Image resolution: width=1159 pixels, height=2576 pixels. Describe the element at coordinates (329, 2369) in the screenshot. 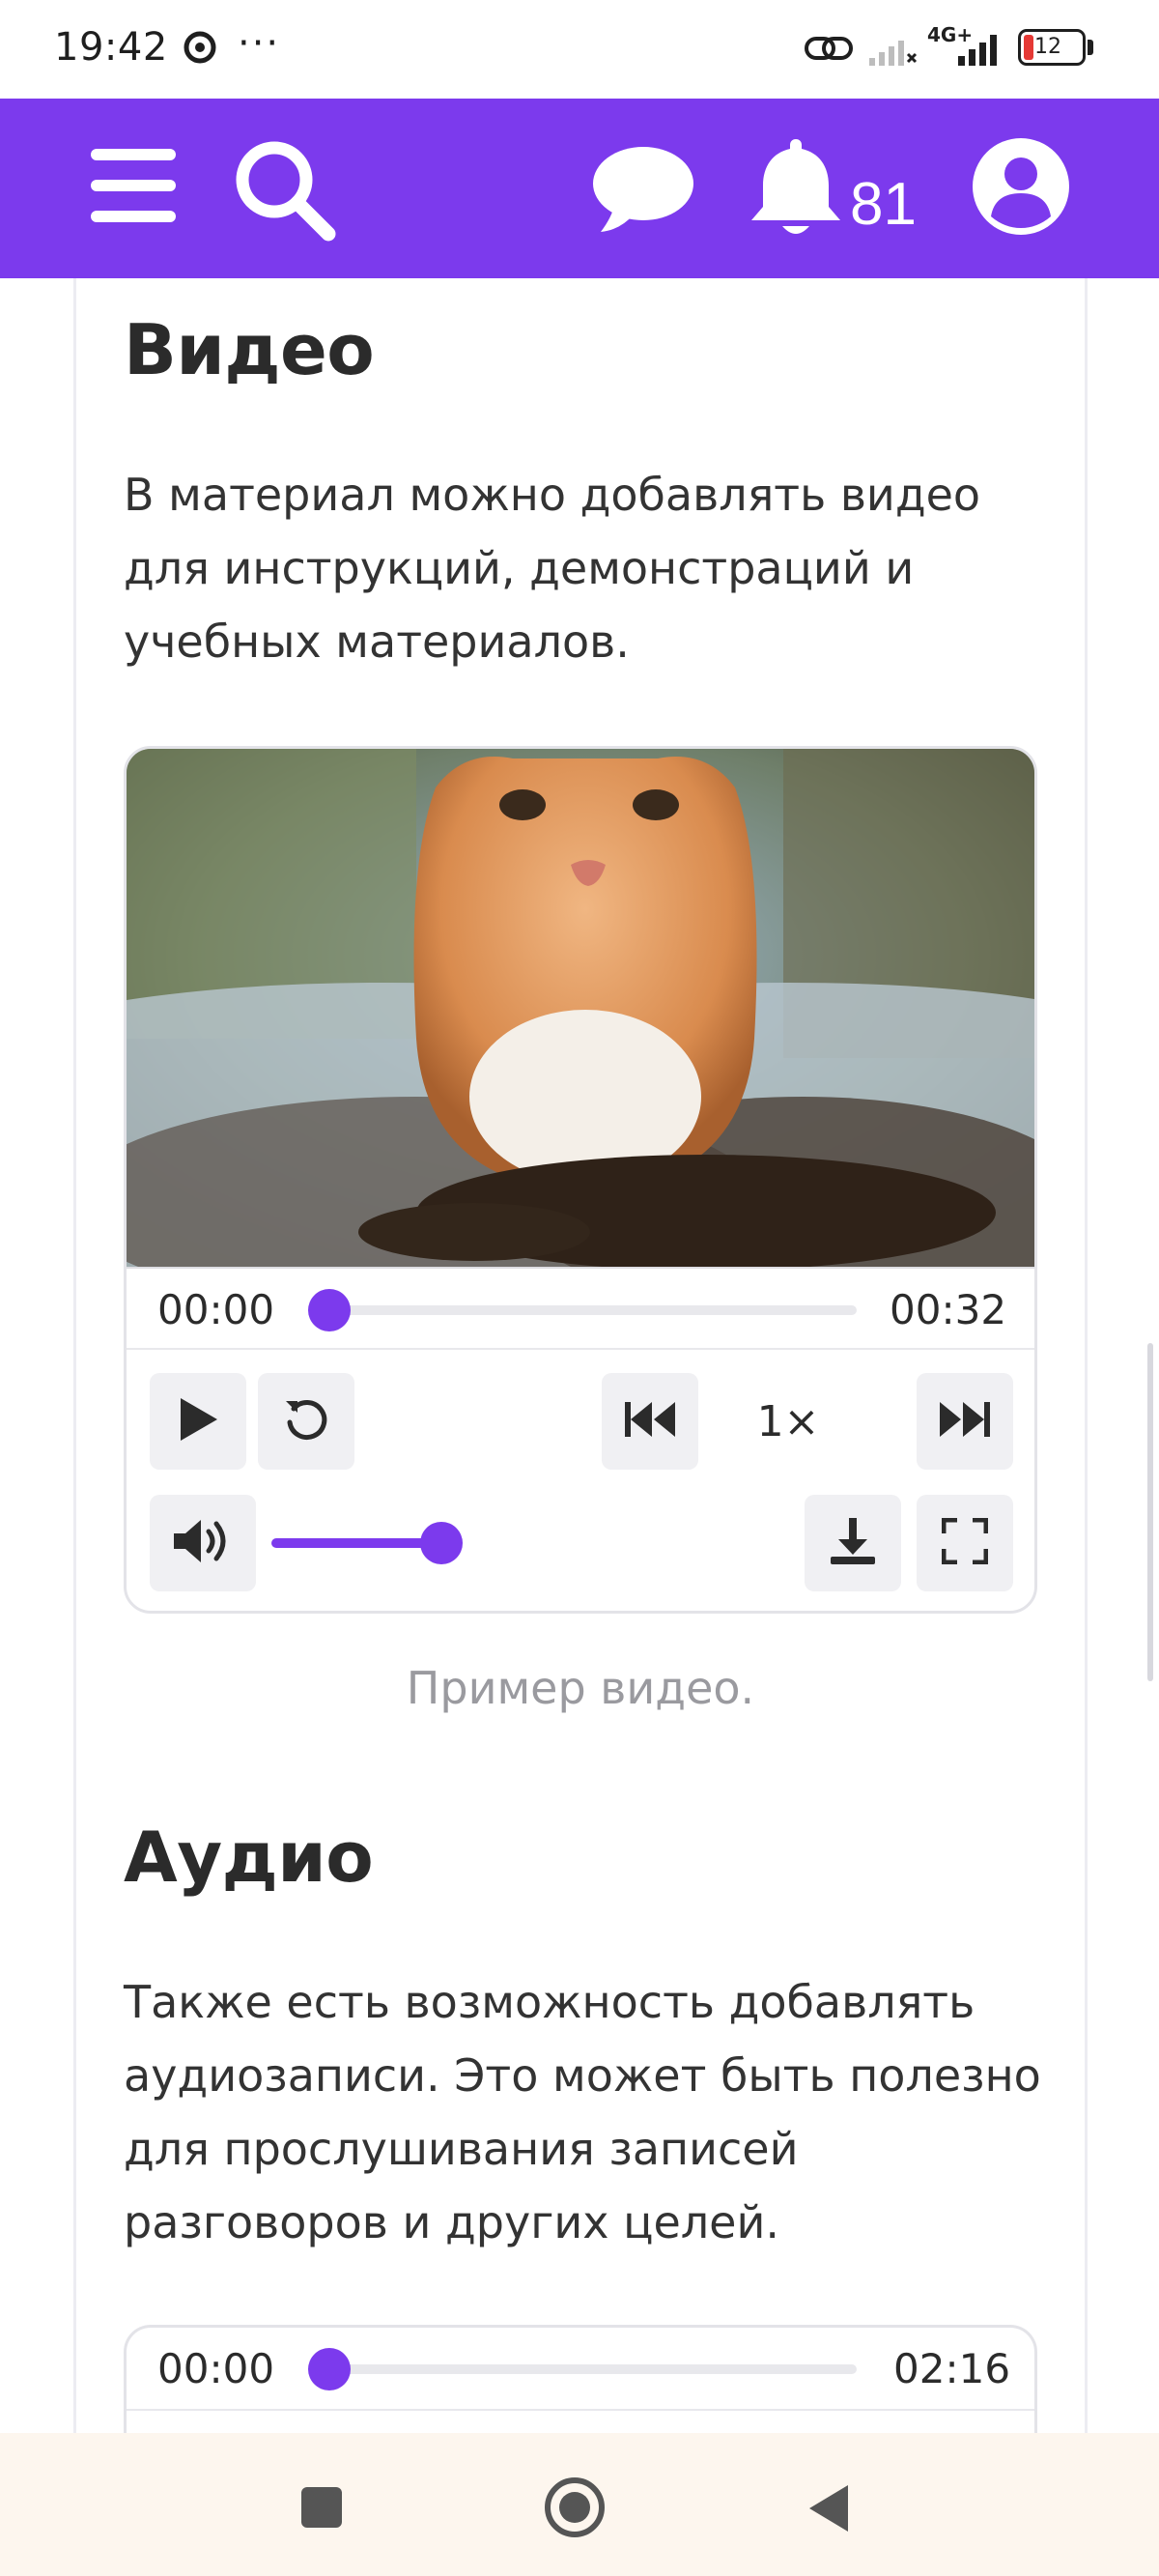

I see `audio-progress-knob` at that location.